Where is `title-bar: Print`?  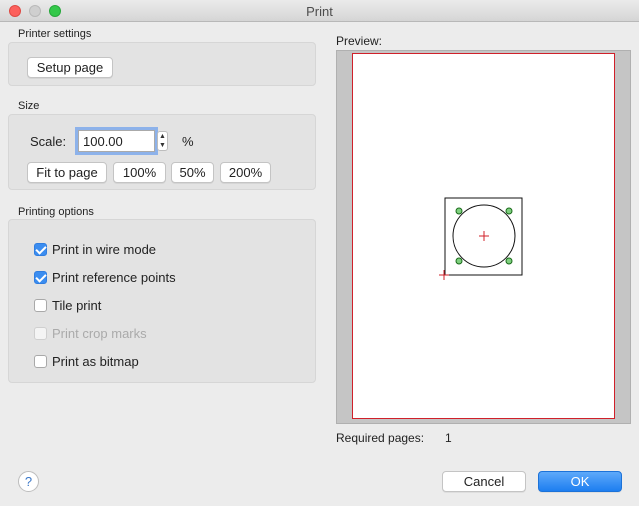
title-bar: Print is located at coordinates (319, 11).